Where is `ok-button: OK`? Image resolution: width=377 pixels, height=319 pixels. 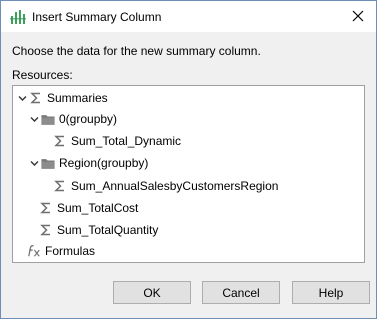
ok-button: OK is located at coordinates (152, 292).